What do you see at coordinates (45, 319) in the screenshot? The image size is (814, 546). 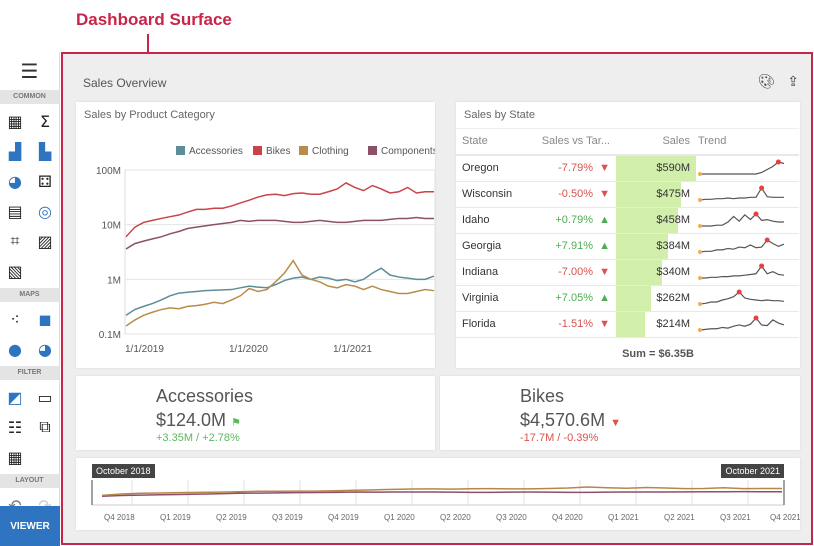 I see `choropleth-map-icon: ◼` at bounding box center [45, 319].